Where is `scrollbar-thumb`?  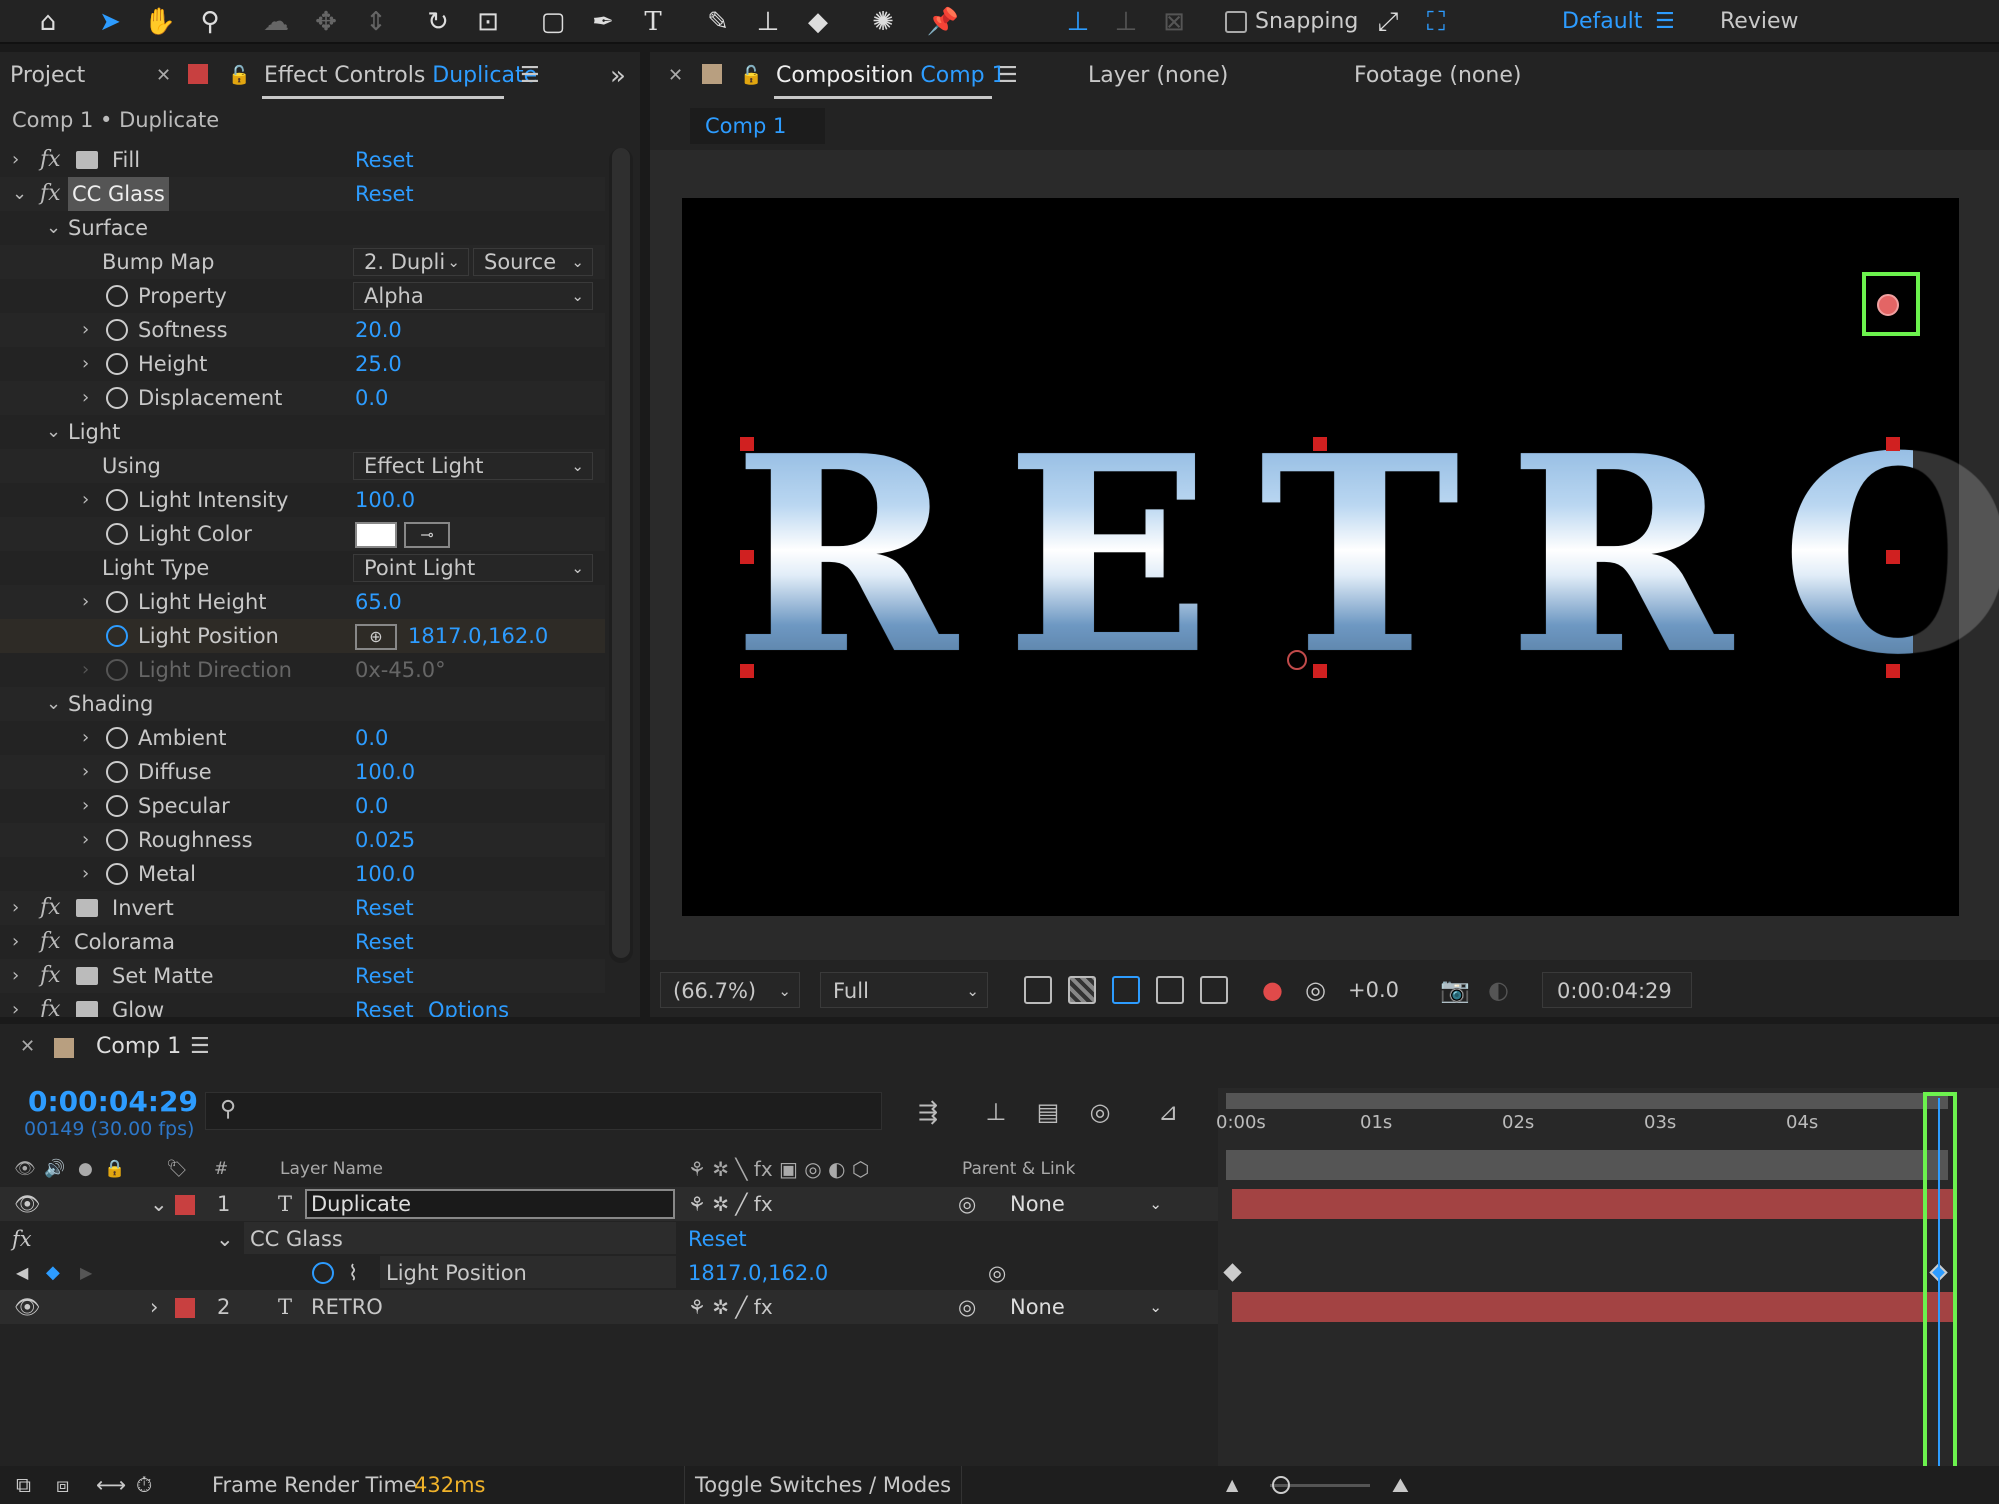
scrollbar-thumb is located at coordinates (621, 553).